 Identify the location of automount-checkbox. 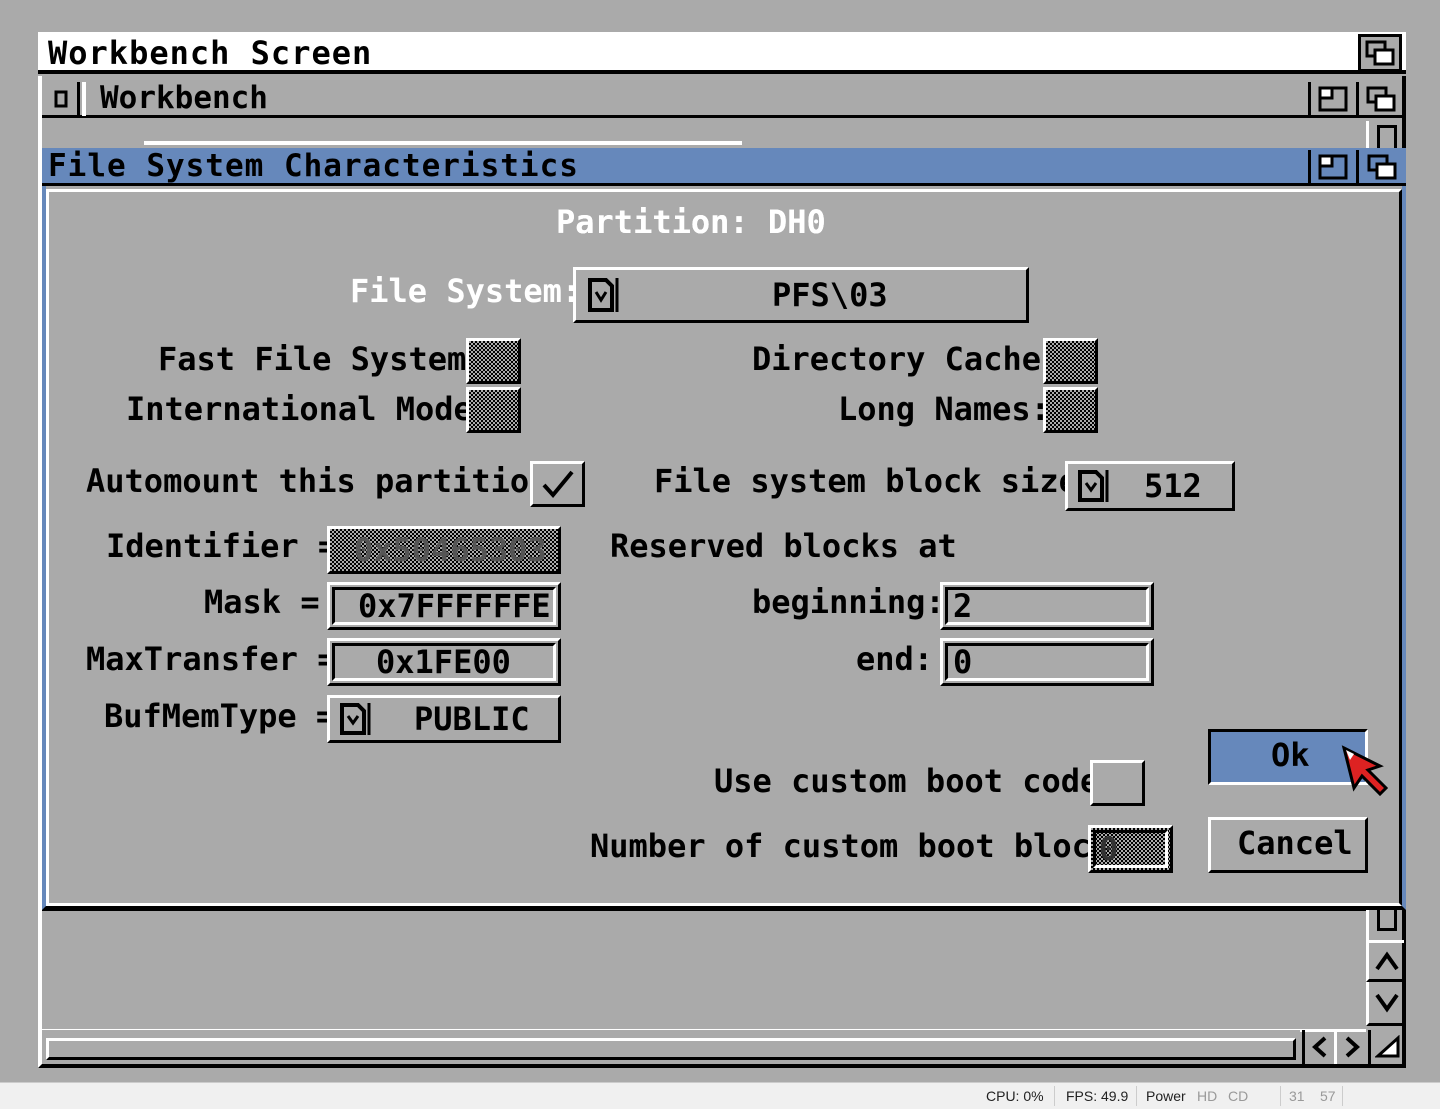
(557, 484).